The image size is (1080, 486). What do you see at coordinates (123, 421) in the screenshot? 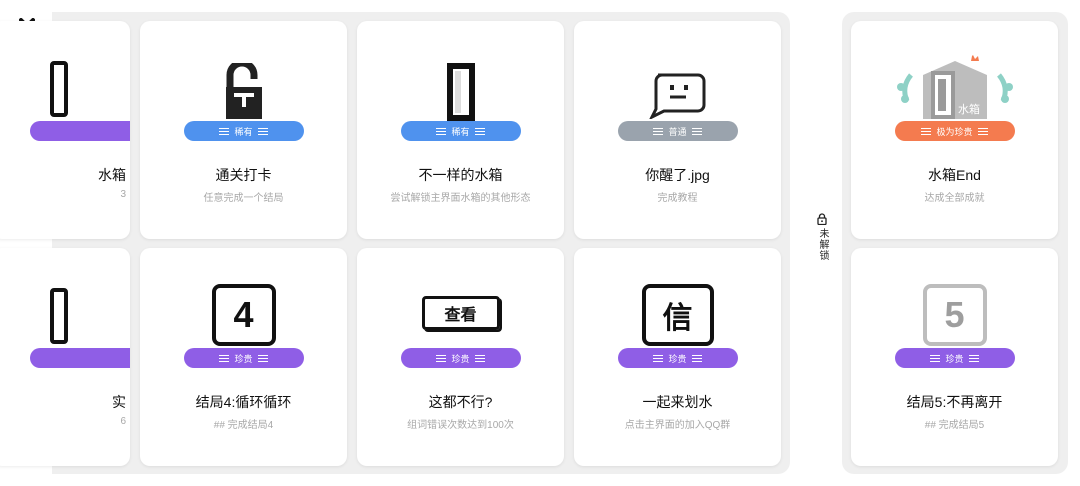
I see `achievement-desc: 6` at bounding box center [123, 421].